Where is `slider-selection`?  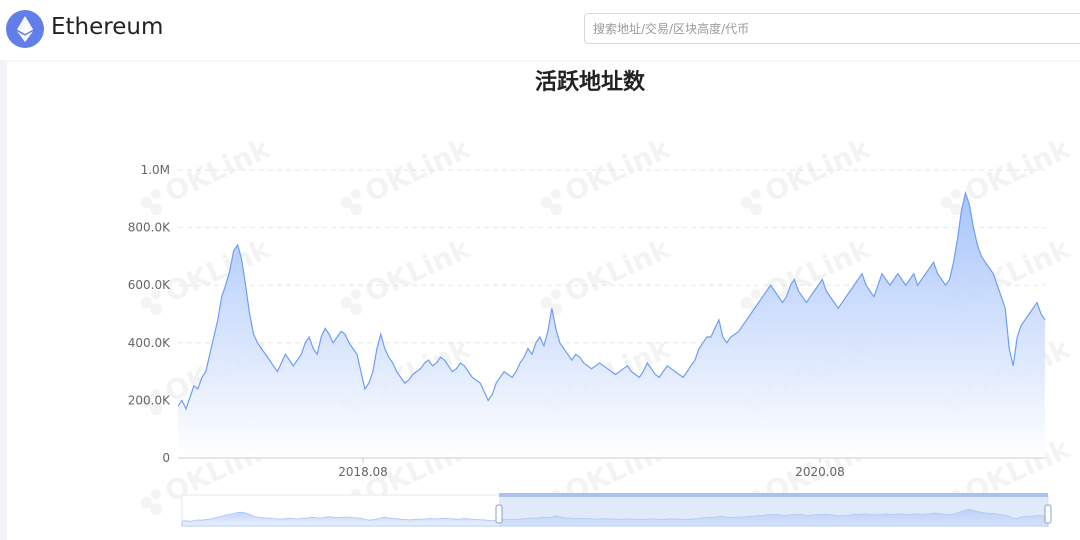 slider-selection is located at coordinates (773, 510).